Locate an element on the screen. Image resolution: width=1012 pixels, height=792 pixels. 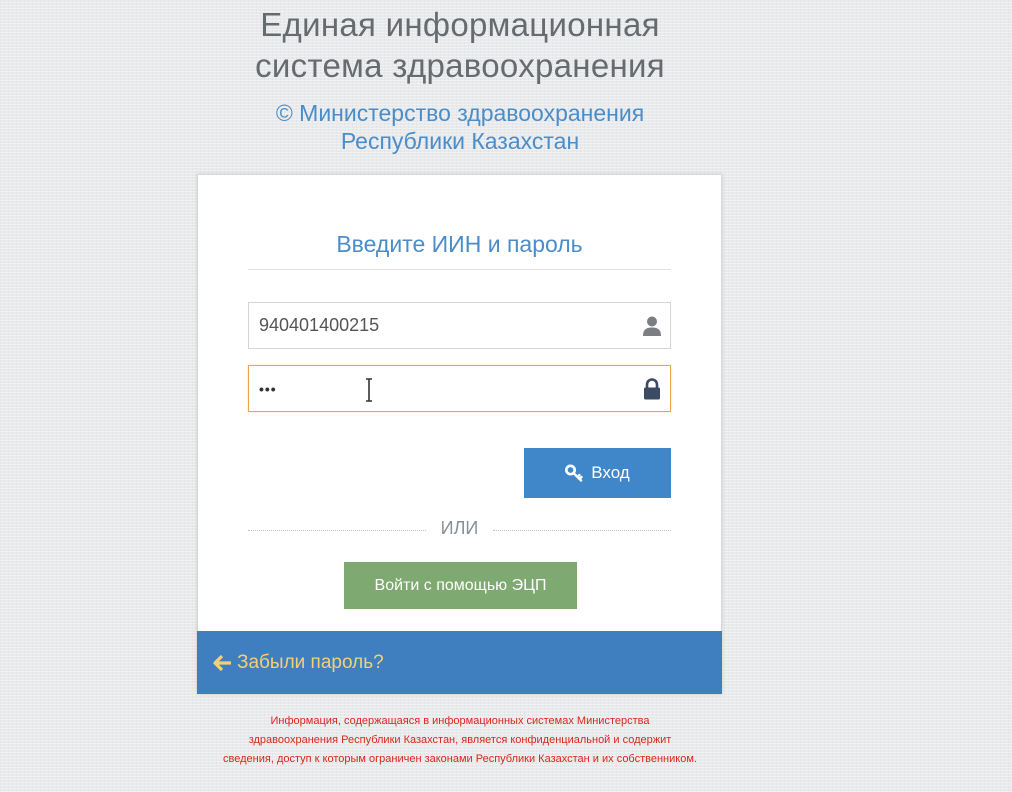
iin-field is located at coordinates (459, 325).